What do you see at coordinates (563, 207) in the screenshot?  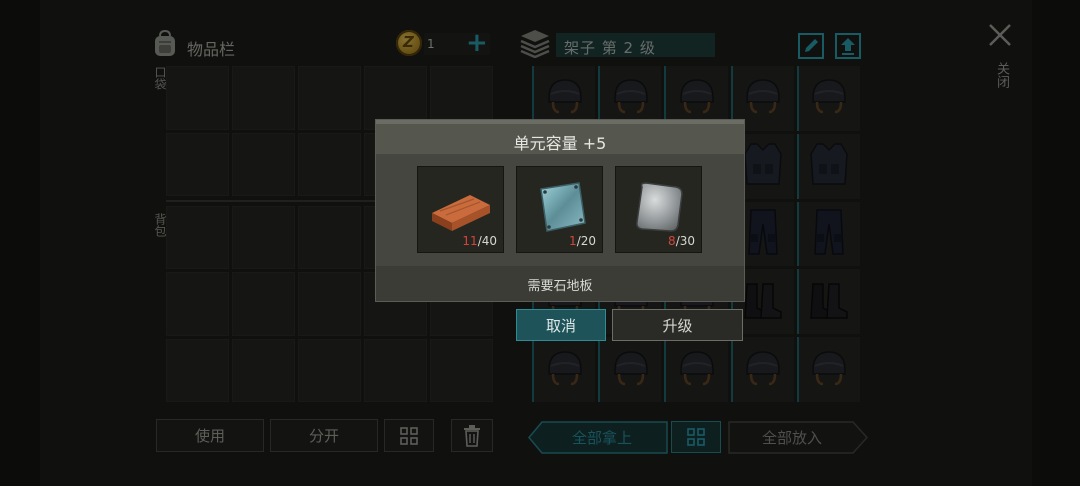 I see `glass-pane-icon` at bounding box center [563, 207].